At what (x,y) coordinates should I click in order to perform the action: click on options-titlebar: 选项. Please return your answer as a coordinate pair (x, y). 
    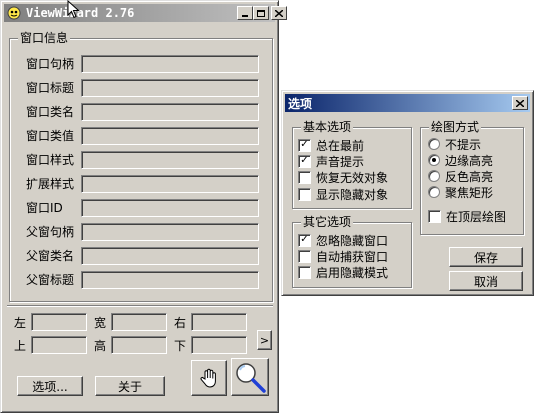
    Looking at the image, I should click on (407, 103).